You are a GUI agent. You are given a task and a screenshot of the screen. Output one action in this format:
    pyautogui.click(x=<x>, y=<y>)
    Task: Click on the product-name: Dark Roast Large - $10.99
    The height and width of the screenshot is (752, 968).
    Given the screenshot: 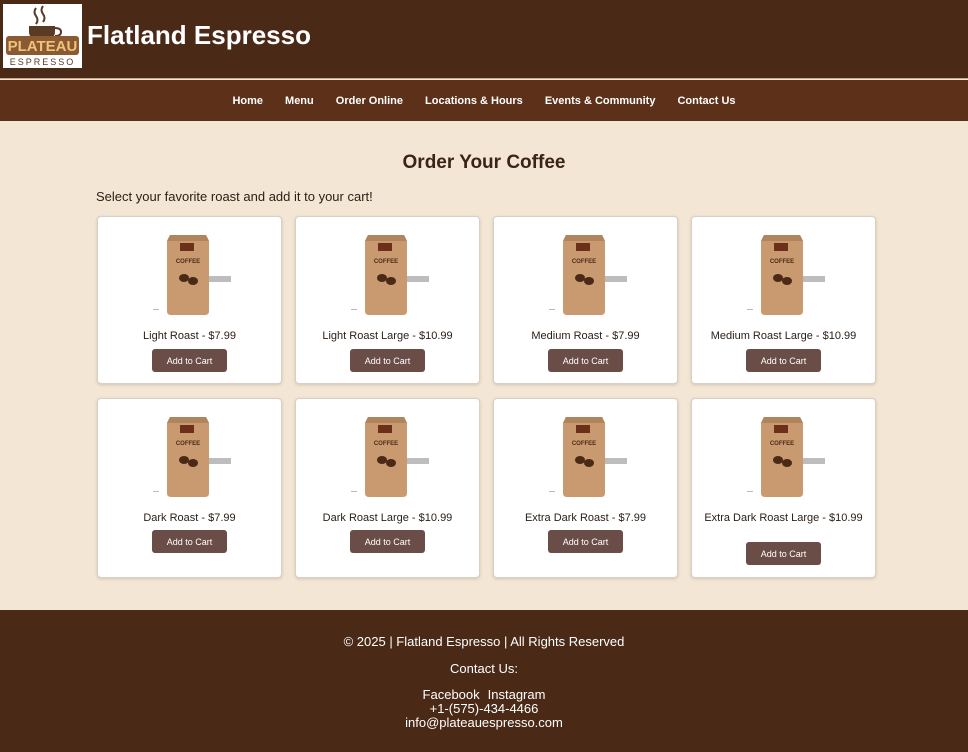 What is the action you would take?
    pyautogui.click(x=387, y=518)
    